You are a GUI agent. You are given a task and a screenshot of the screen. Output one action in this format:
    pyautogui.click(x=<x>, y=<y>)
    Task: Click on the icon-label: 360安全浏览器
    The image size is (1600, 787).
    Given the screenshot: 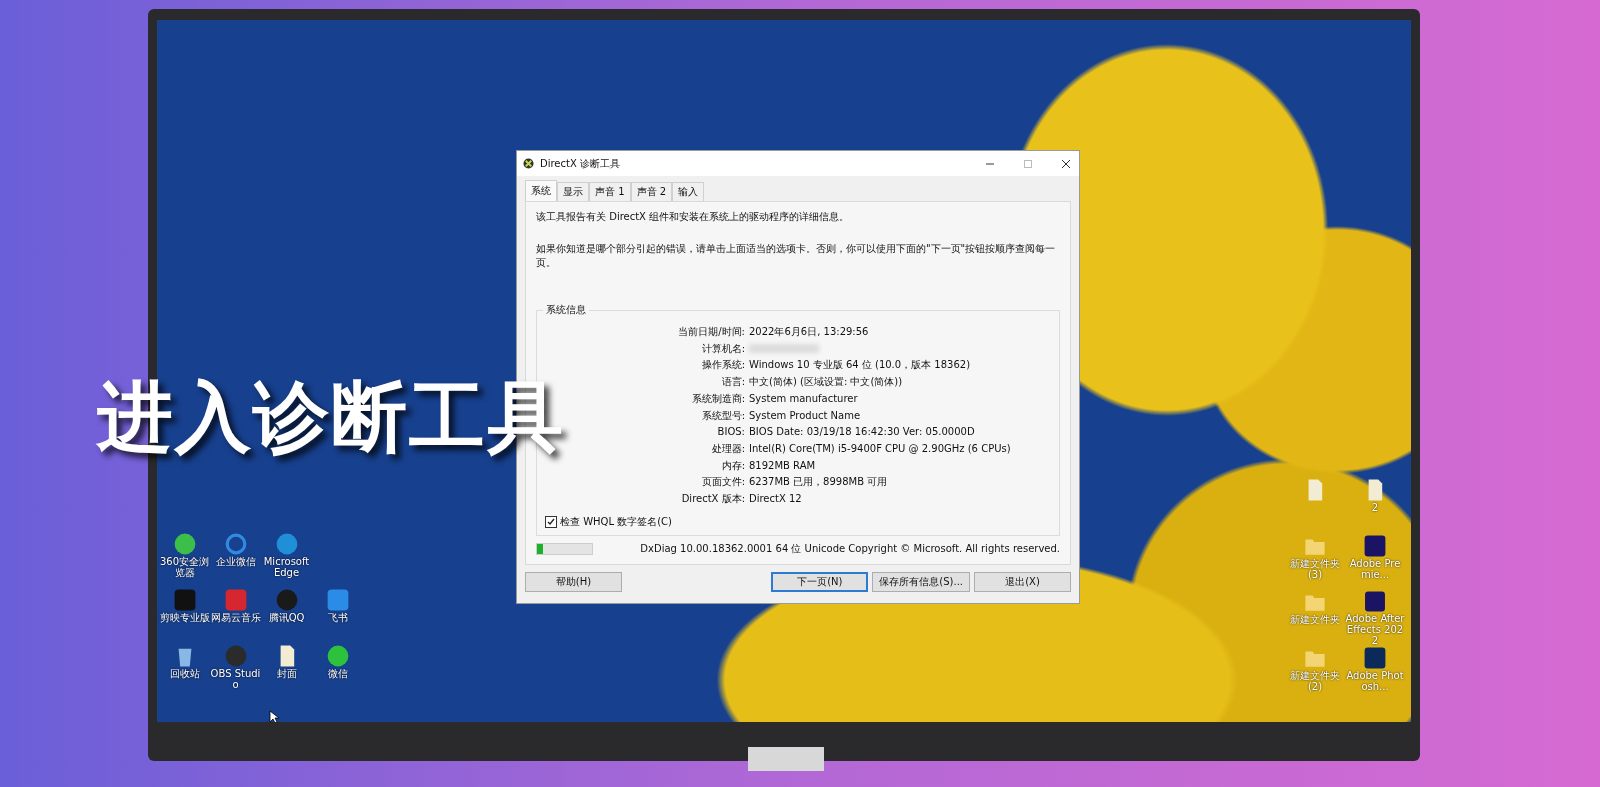 What is the action you would take?
    pyautogui.click(x=184, y=567)
    